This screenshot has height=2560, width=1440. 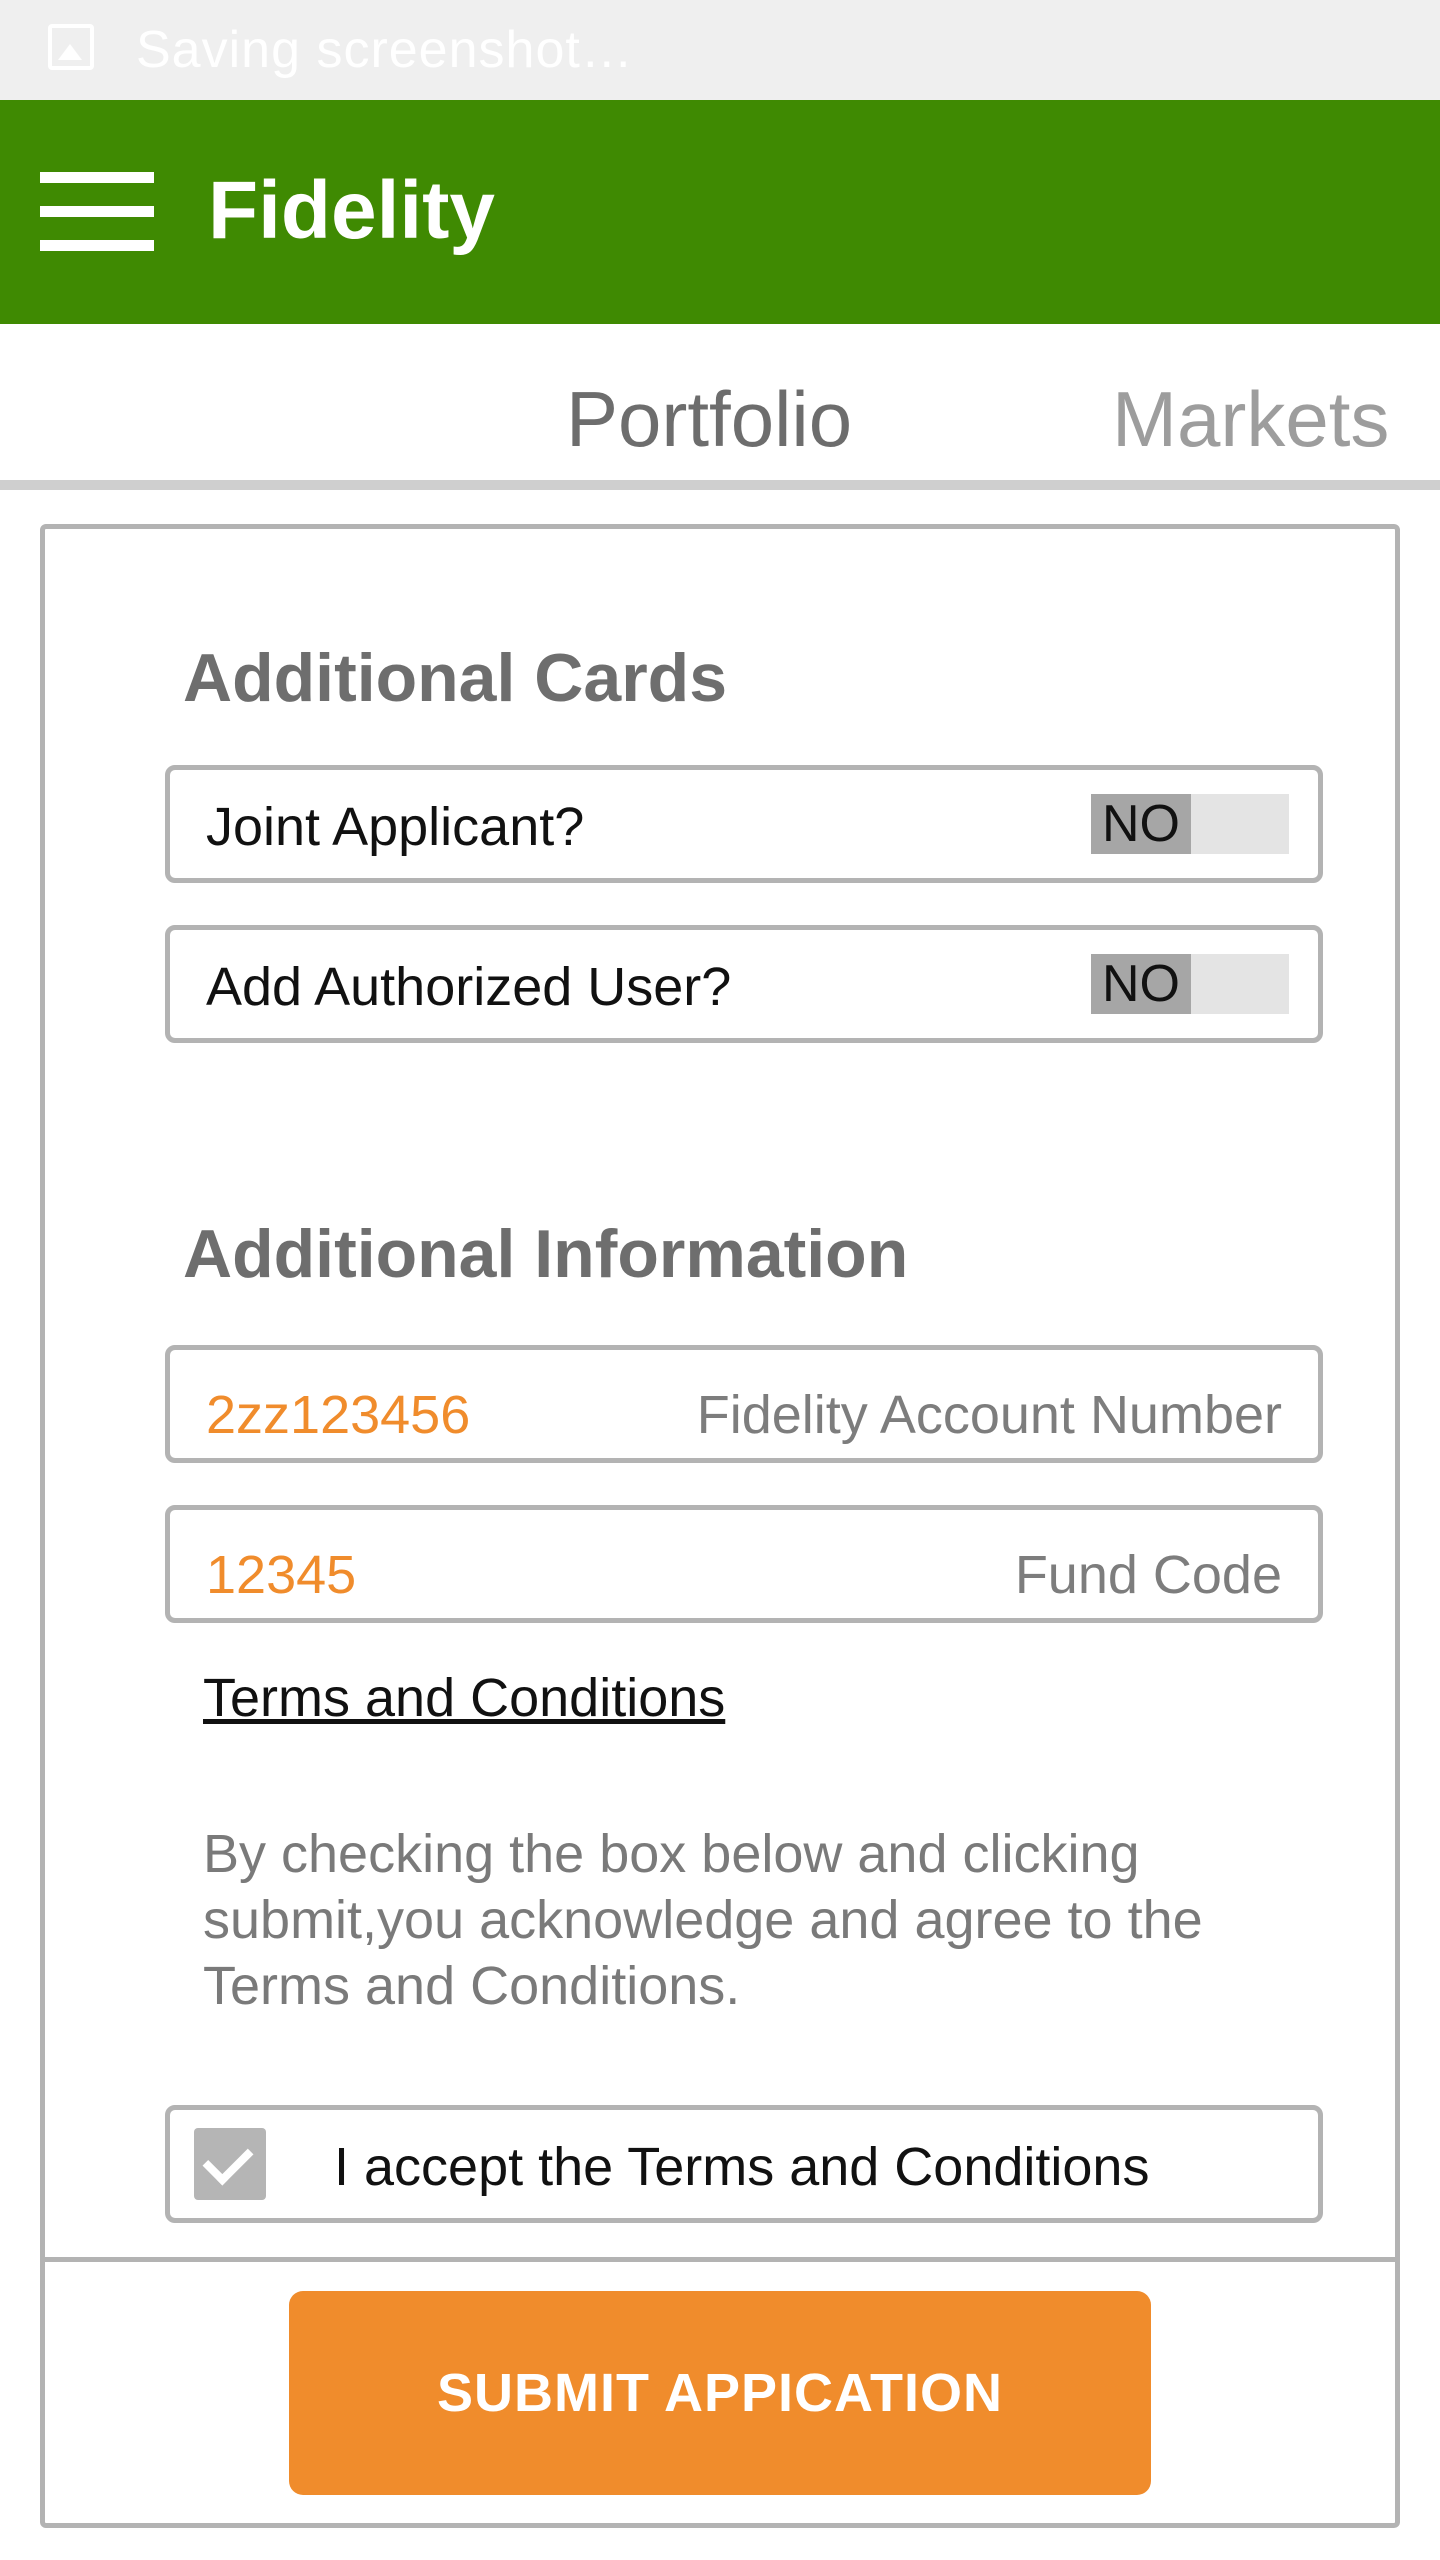 What do you see at coordinates (546, 1254) in the screenshot?
I see `additional-information-title: Additional Information` at bounding box center [546, 1254].